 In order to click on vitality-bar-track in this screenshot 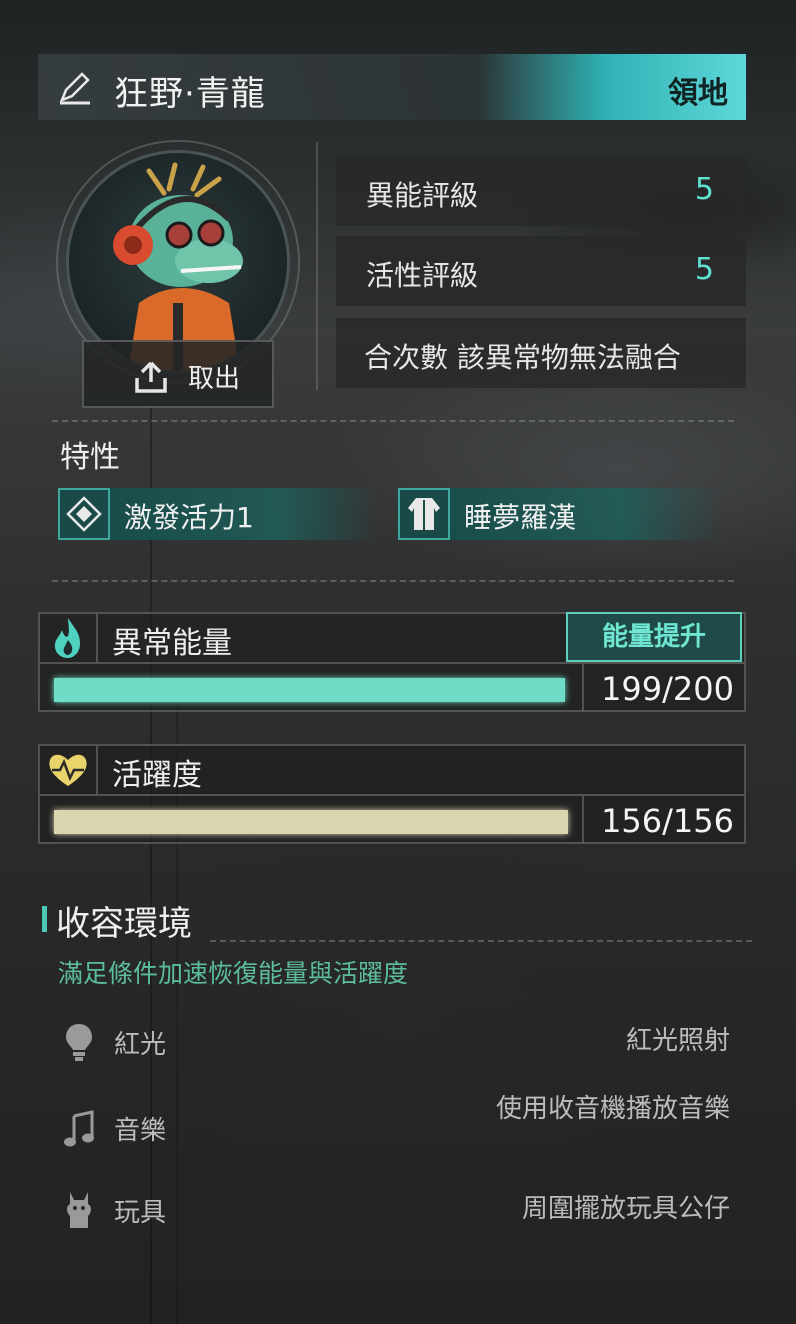, I will do `click(311, 822)`.